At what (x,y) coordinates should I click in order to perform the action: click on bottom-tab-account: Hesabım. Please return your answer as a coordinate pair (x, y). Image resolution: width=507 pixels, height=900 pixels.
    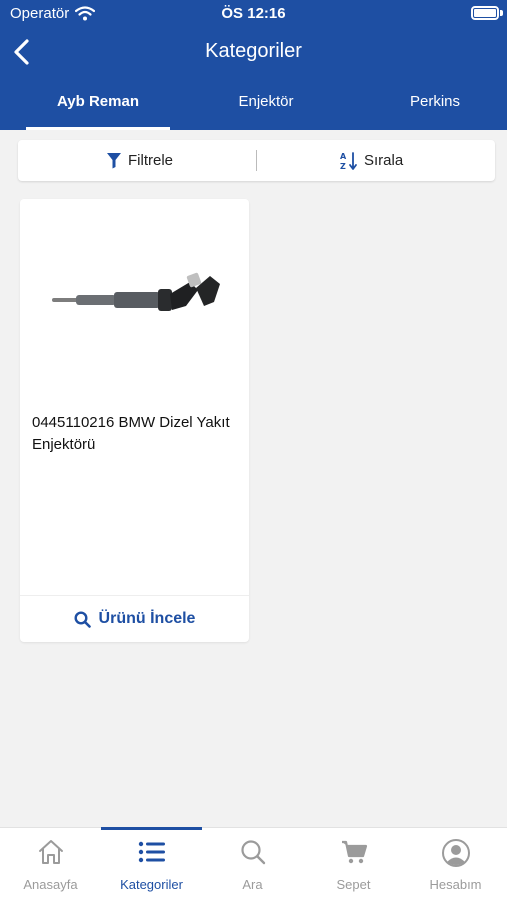
    Looking at the image, I should click on (455, 864).